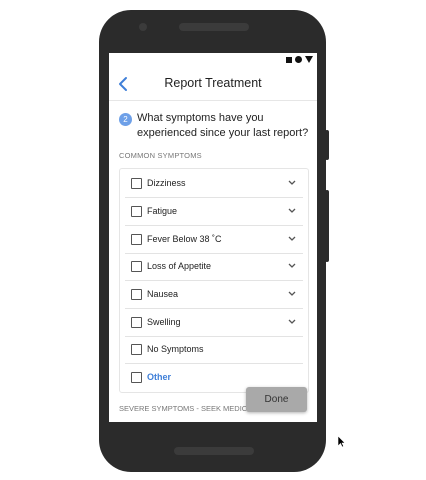 This screenshot has width=426, height=480. What do you see at coordinates (309, 59) in the screenshot?
I see `signal-triangle-icon` at bounding box center [309, 59].